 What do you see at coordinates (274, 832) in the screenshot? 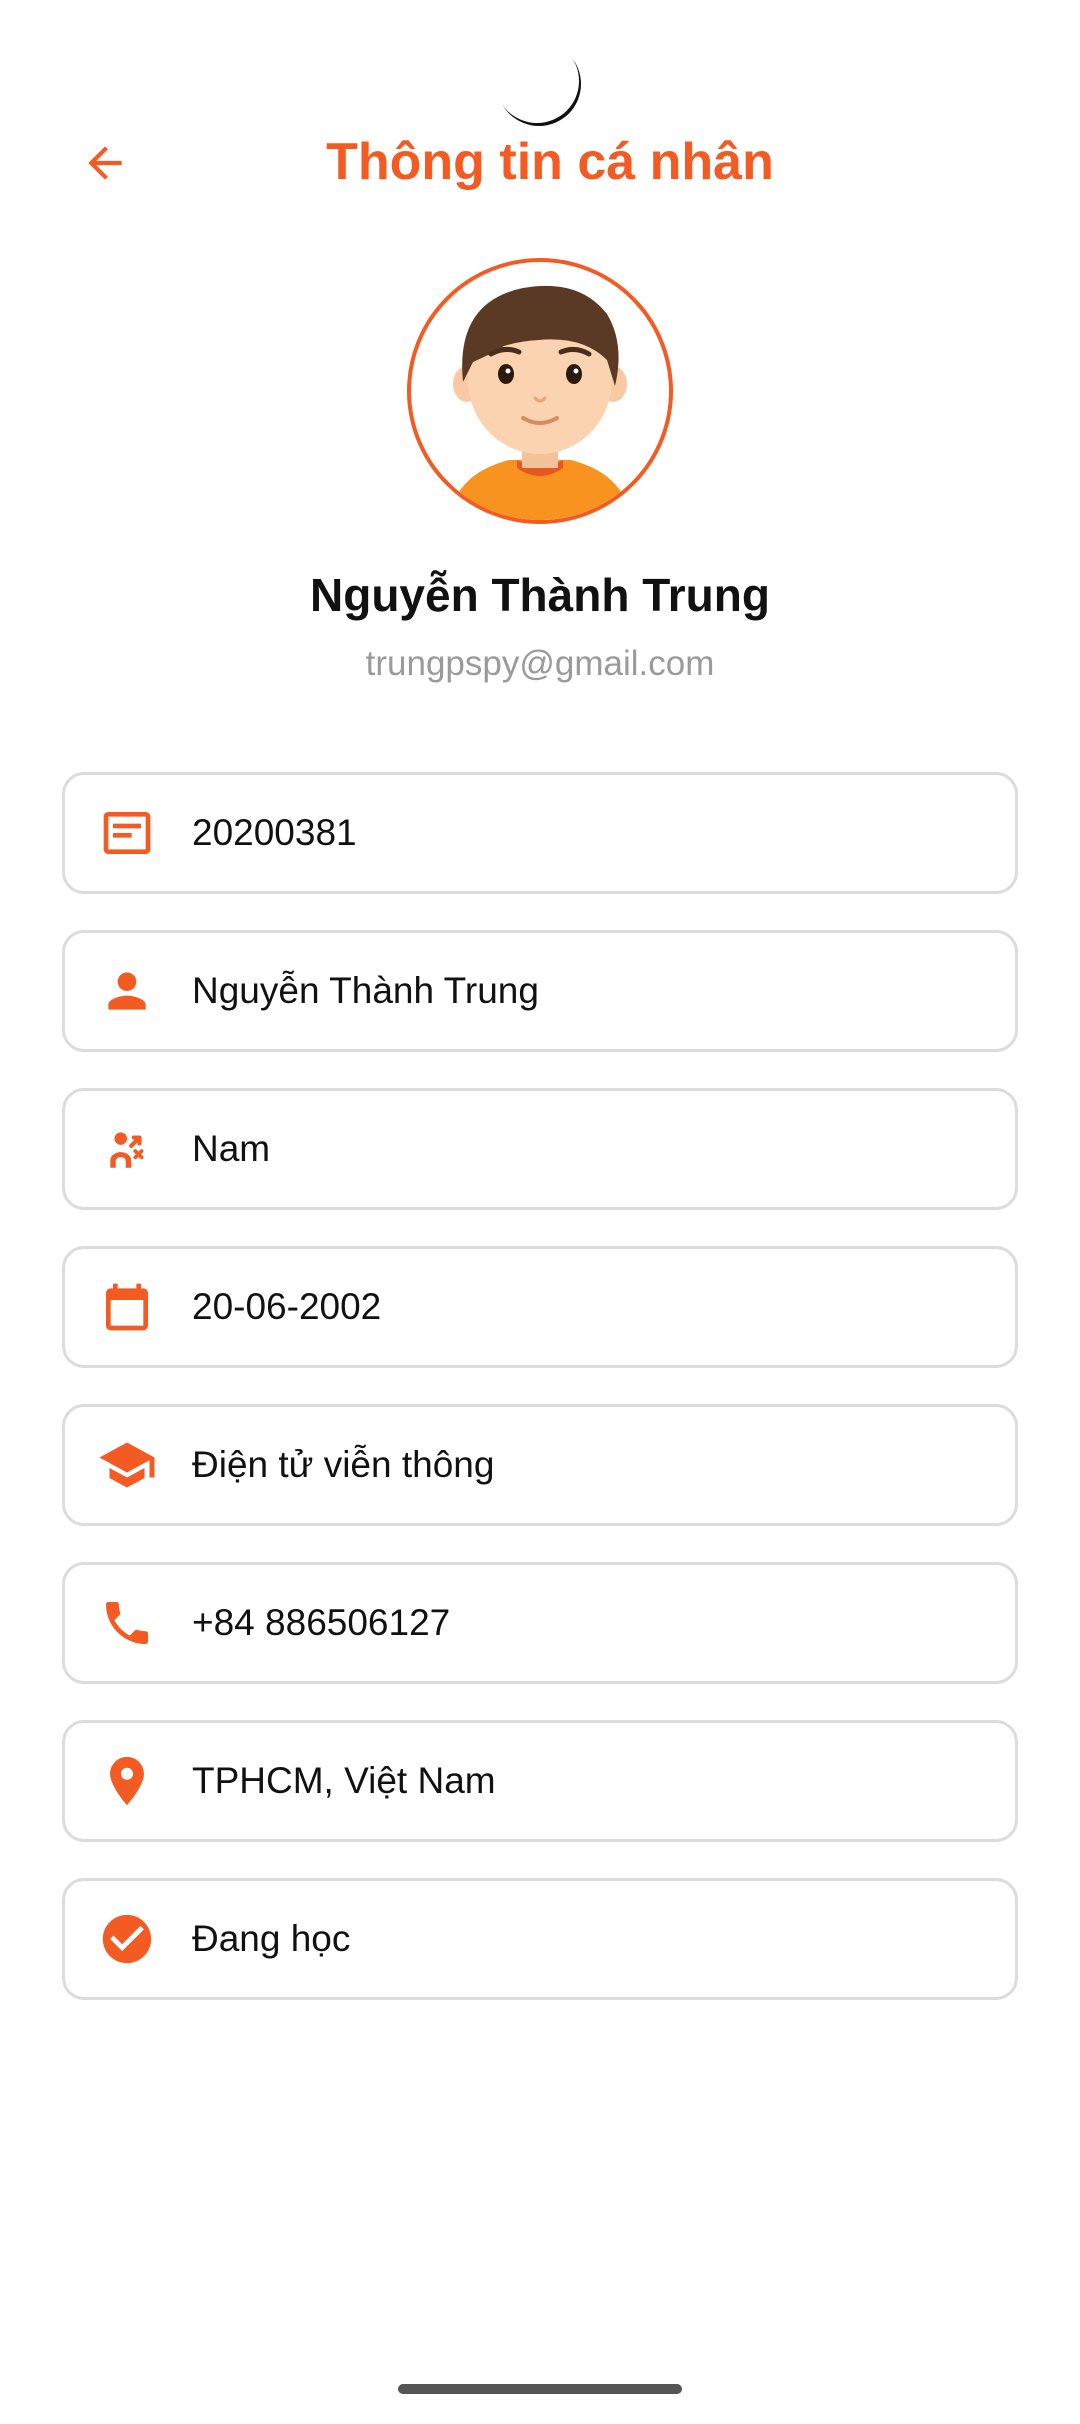
I see `student-id-value: 20200381` at bounding box center [274, 832].